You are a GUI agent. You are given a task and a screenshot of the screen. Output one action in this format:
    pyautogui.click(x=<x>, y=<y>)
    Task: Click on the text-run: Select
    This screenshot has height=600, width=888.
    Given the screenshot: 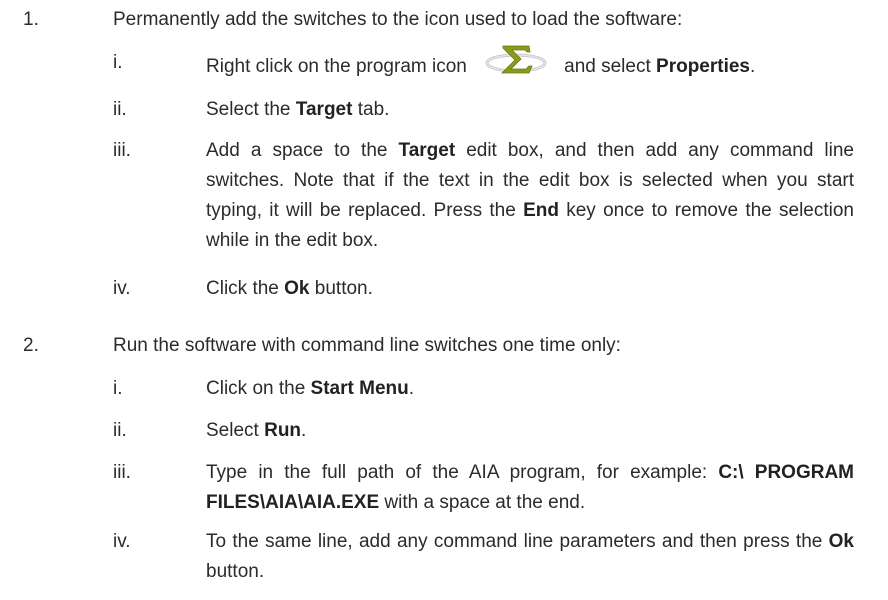 What is the action you would take?
    pyautogui.click(x=235, y=430)
    